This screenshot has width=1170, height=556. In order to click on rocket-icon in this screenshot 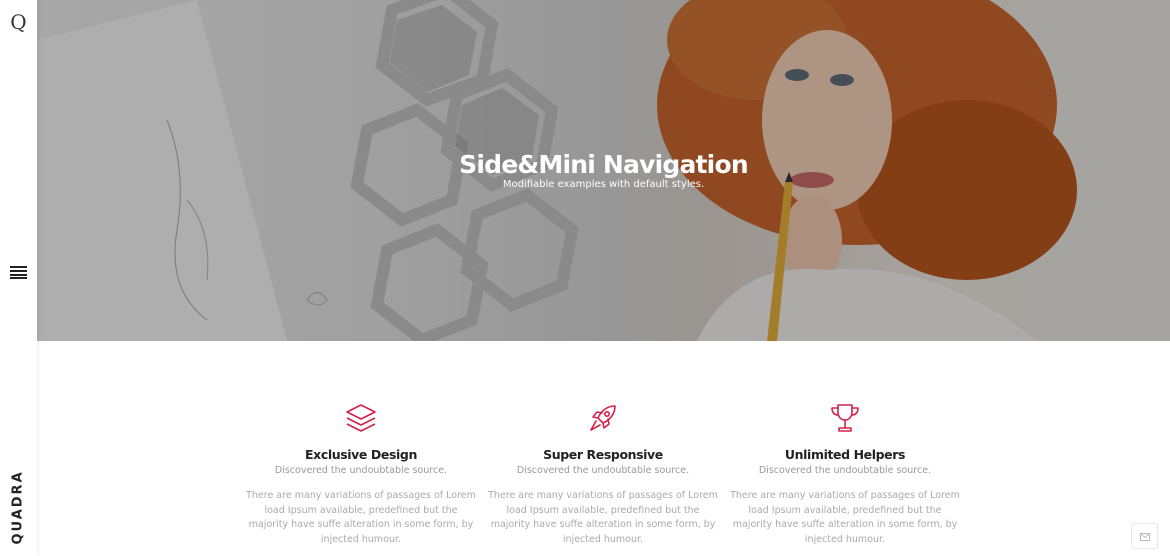, I will do `click(603, 418)`.